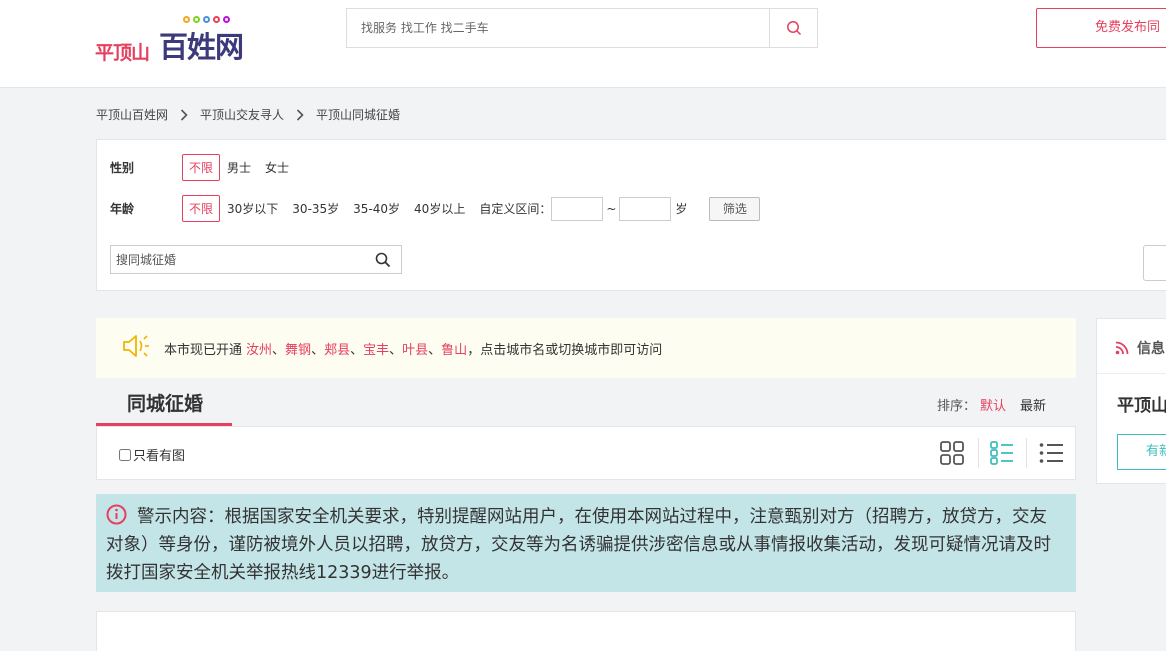 This screenshot has height=651, width=1166. What do you see at coordinates (203, 350) in the screenshot?
I see `notice-prefix: 本市现已开通` at bounding box center [203, 350].